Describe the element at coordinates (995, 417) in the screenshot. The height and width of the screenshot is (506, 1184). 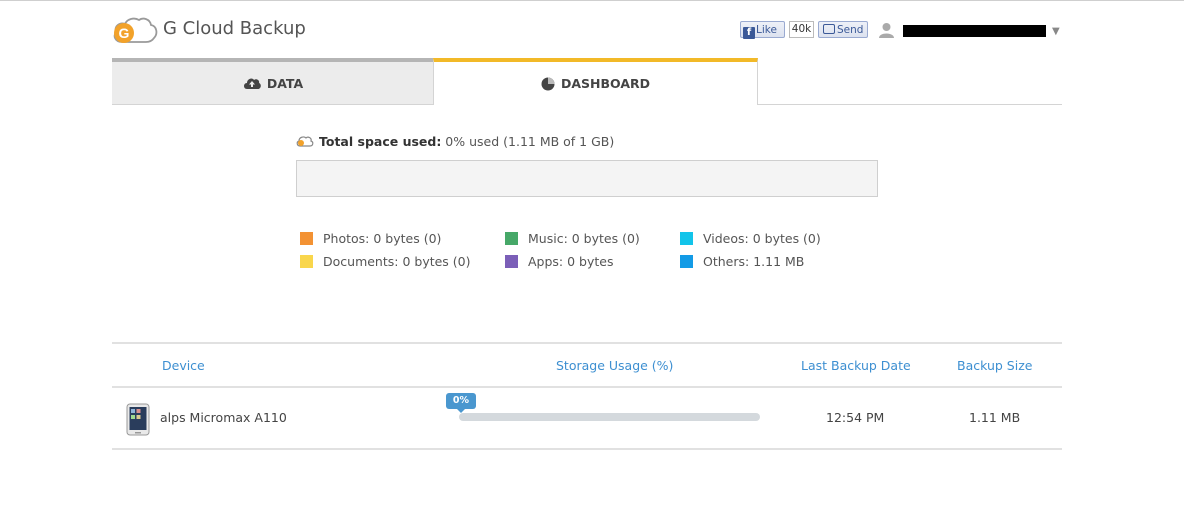
I see `backup-size: 1.11 MB` at that location.